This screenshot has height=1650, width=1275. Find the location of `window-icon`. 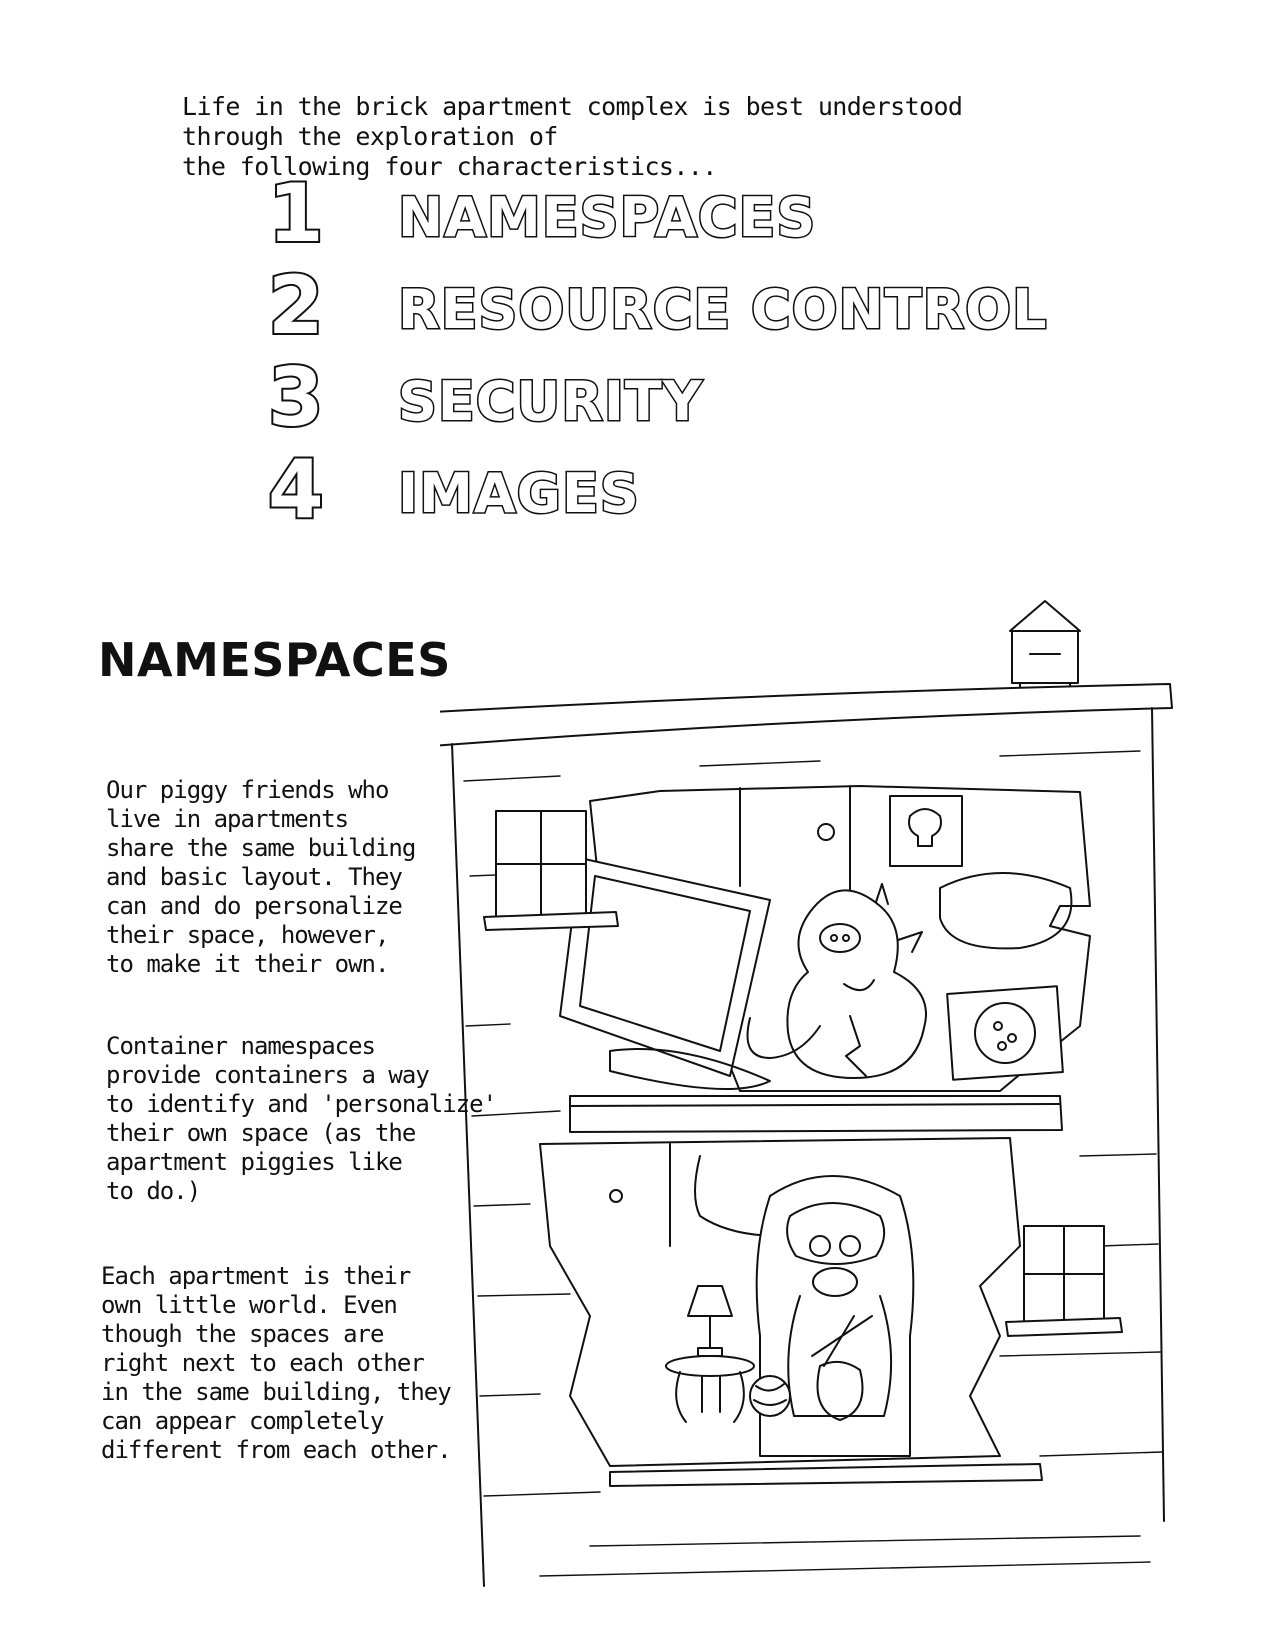

window-icon is located at coordinates (1064, 1281).